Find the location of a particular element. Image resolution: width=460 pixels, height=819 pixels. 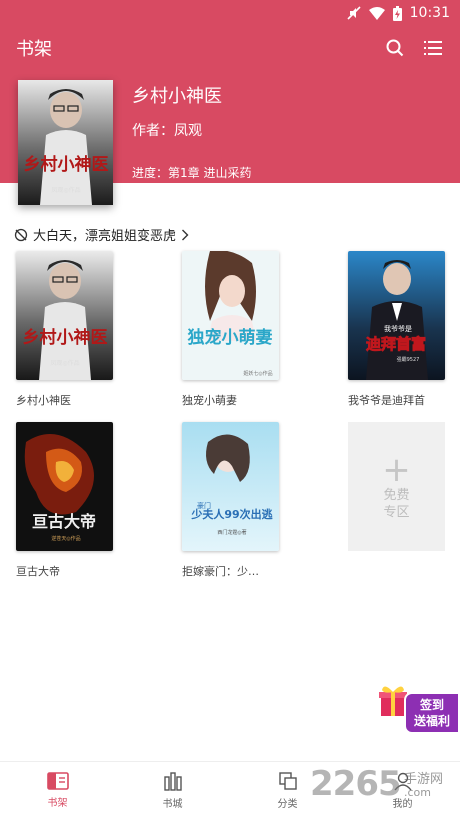

menu-button is located at coordinates (433, 48).